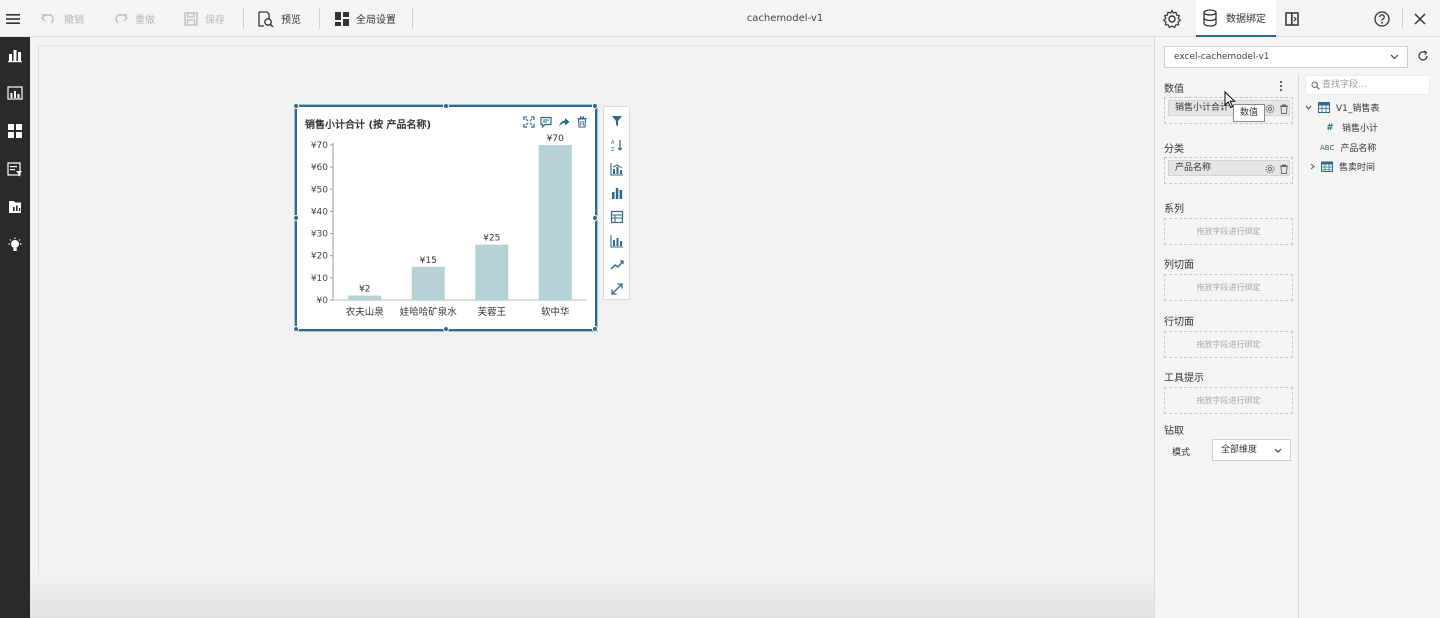  I want to click on drill-mode-select: 全部维度, so click(1251, 450).